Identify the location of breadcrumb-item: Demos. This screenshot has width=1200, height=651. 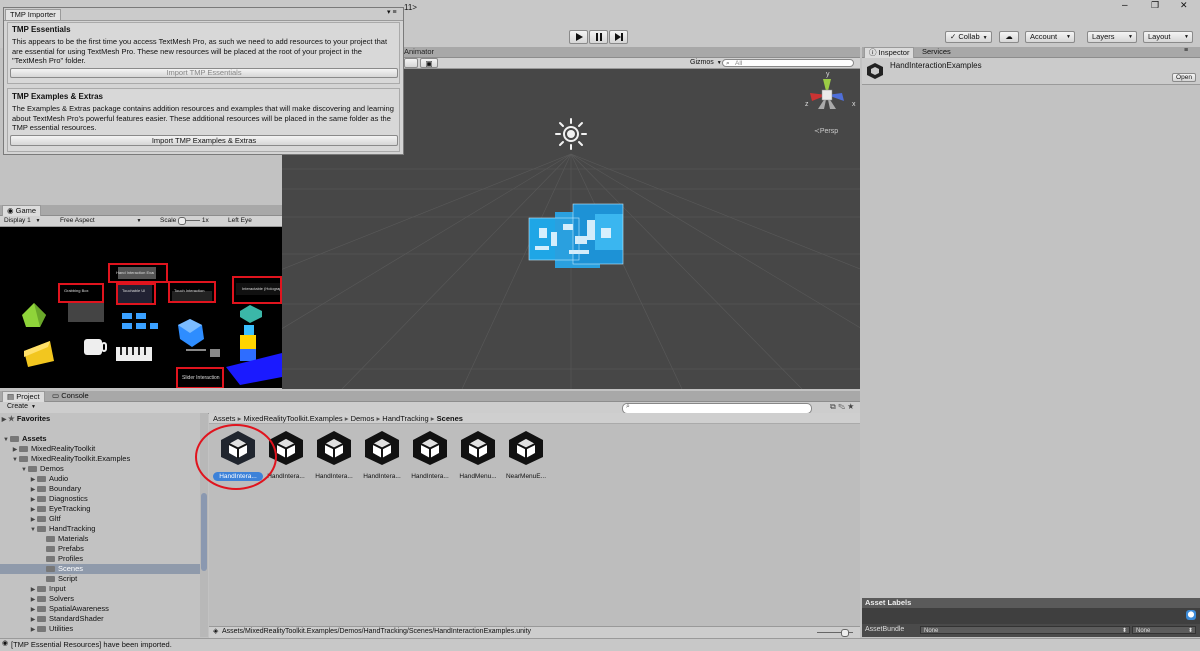
(363, 418).